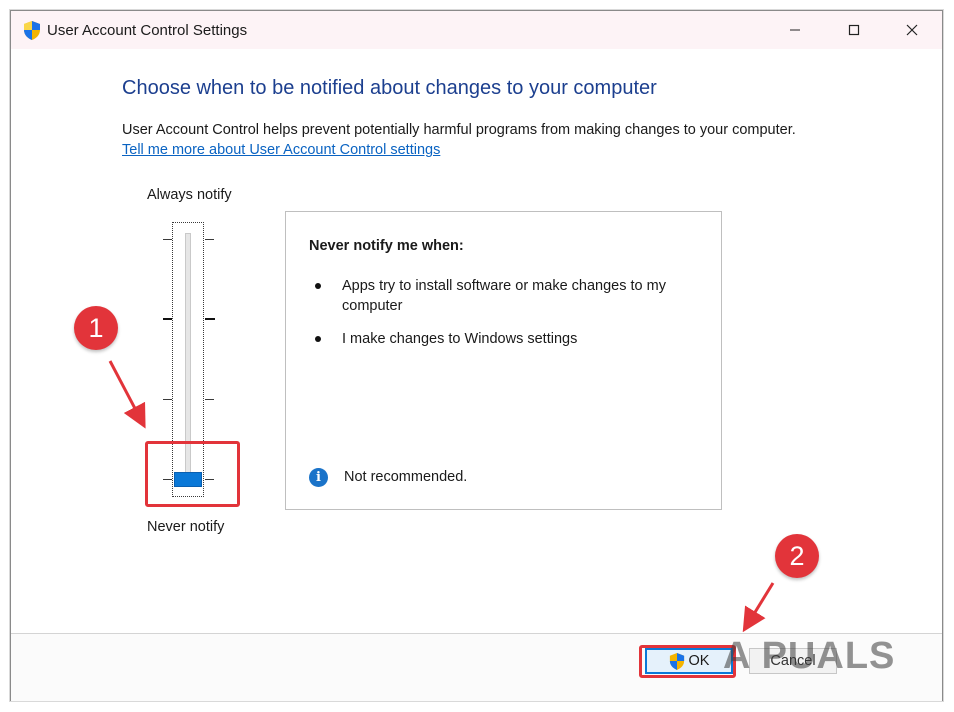  Describe the element at coordinates (809, 656) in the screenshot. I see `watermark-logo: A PUALS` at that location.